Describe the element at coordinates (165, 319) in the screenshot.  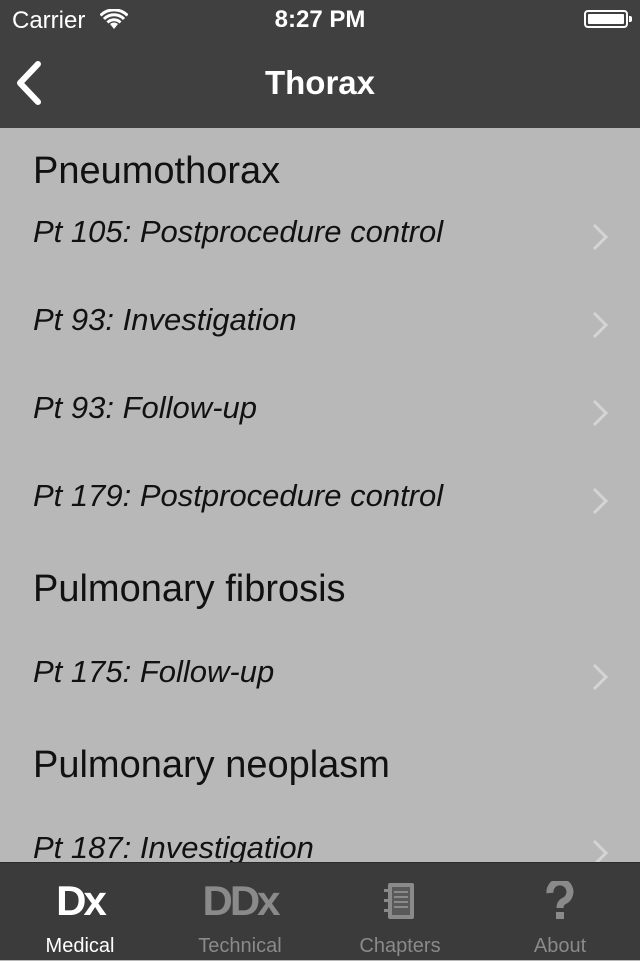
I see `list-item-label: Pt 93: Investigation` at that location.